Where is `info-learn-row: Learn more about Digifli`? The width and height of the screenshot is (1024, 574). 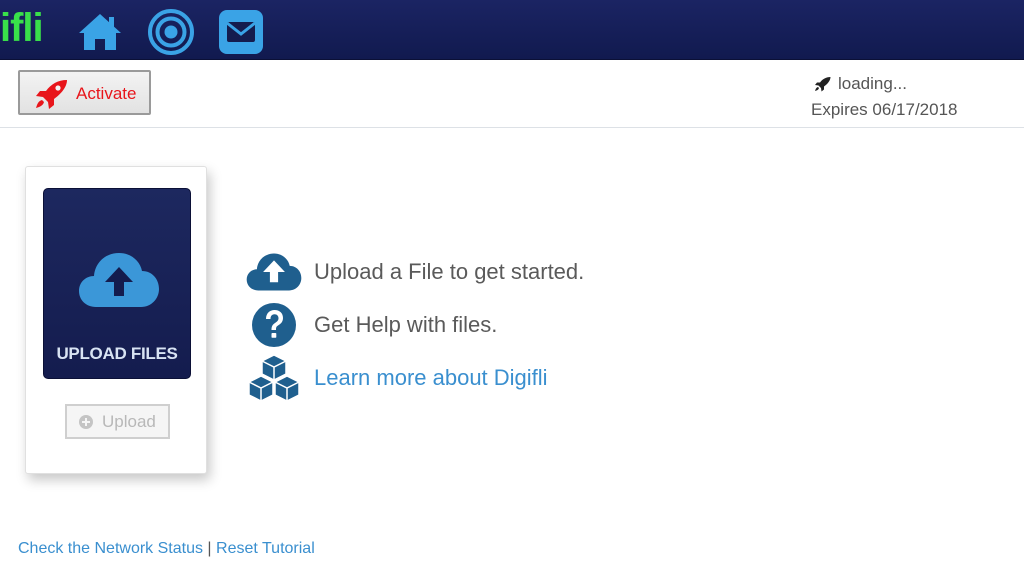 info-learn-row: Learn more about Digifli is located at coordinates (396, 378).